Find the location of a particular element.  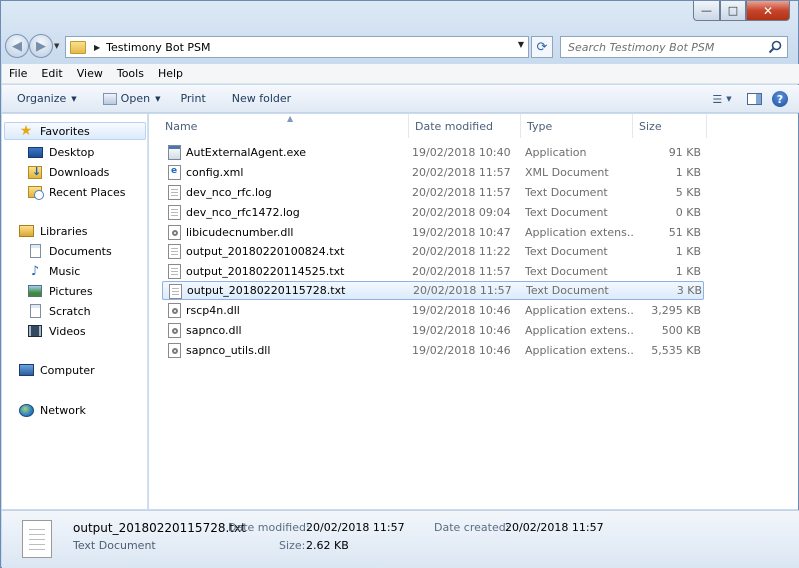

desktop-icon is located at coordinates (35, 152).